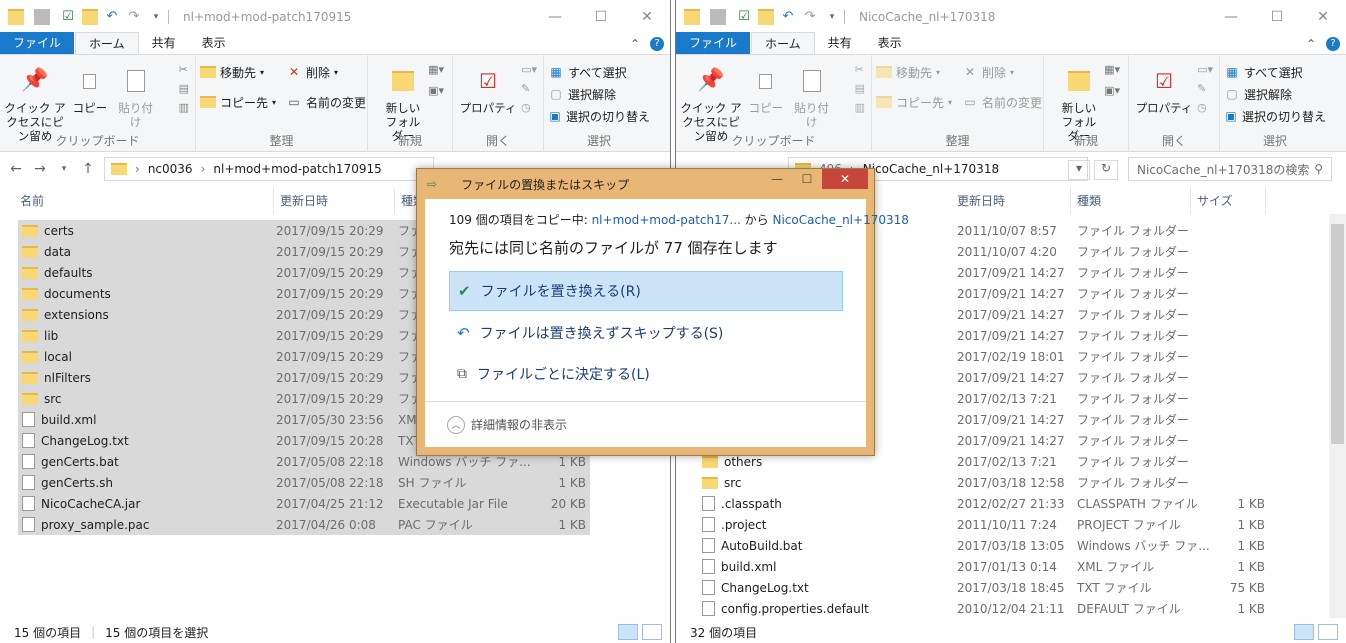 This screenshot has width=1346, height=643. Describe the element at coordinates (931, 169) in the screenshot. I see `breadcrumb-item: NicoCache_nl+170318` at that location.